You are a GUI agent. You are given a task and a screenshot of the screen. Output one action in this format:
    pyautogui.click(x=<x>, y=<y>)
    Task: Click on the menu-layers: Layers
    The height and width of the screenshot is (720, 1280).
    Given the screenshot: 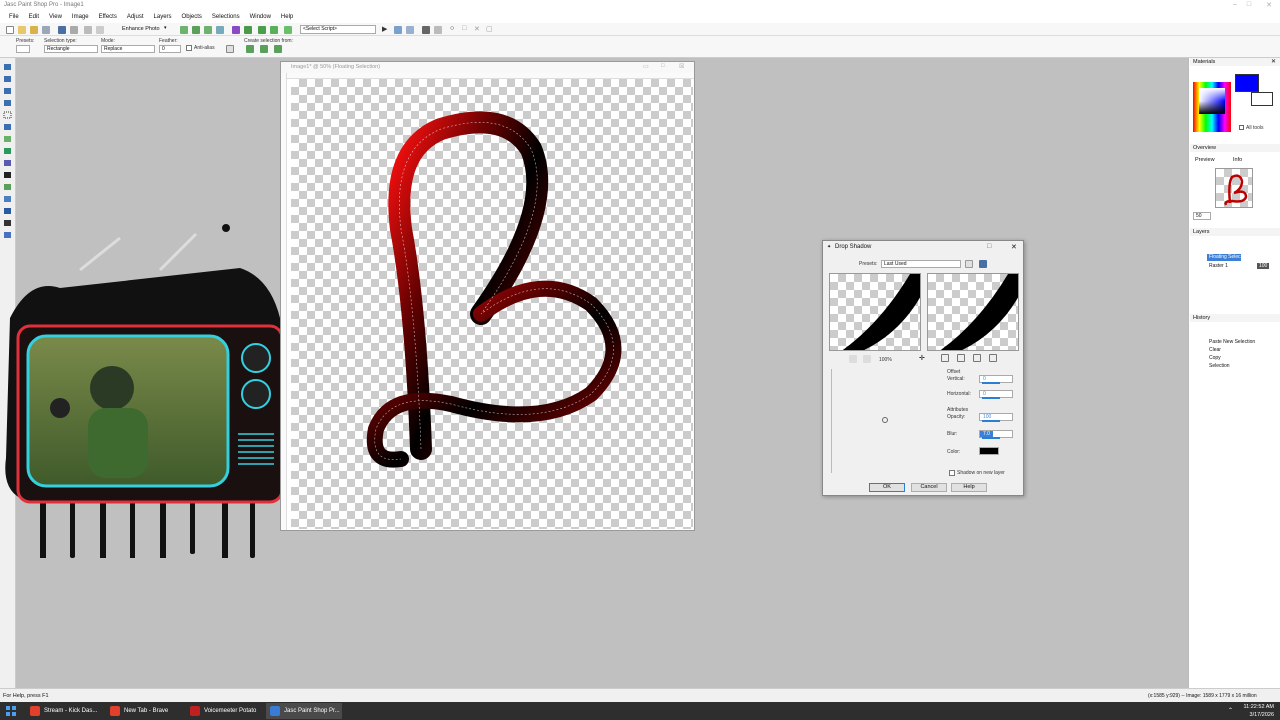 What is the action you would take?
    pyautogui.click(x=163, y=17)
    